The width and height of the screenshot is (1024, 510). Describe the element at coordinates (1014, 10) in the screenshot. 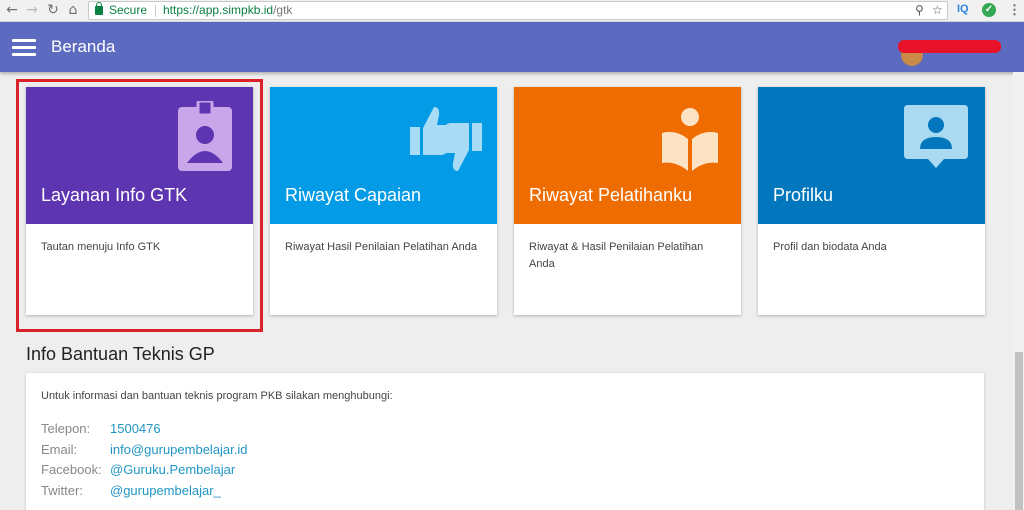

I see `browser-menu-icon: ⋮` at that location.